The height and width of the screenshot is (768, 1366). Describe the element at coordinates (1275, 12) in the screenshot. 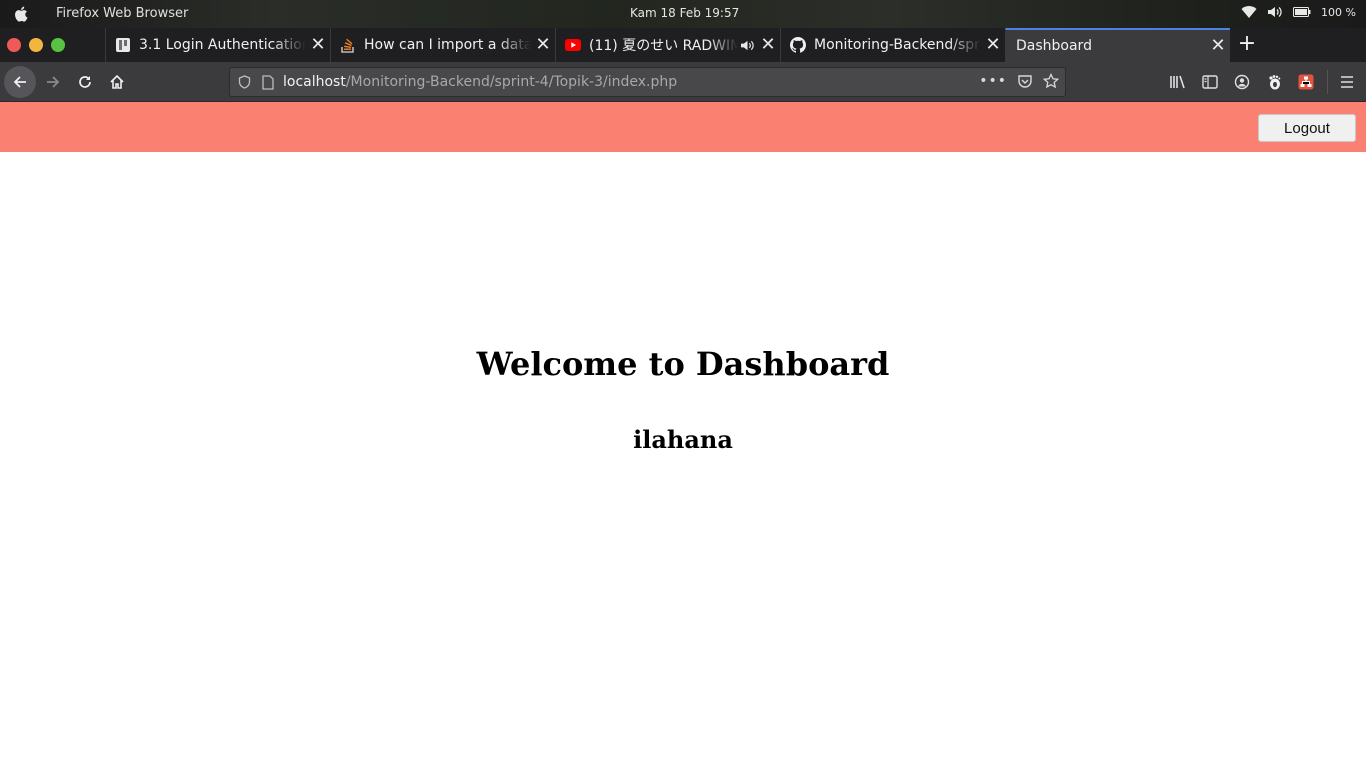

I see `volume-icon` at that location.